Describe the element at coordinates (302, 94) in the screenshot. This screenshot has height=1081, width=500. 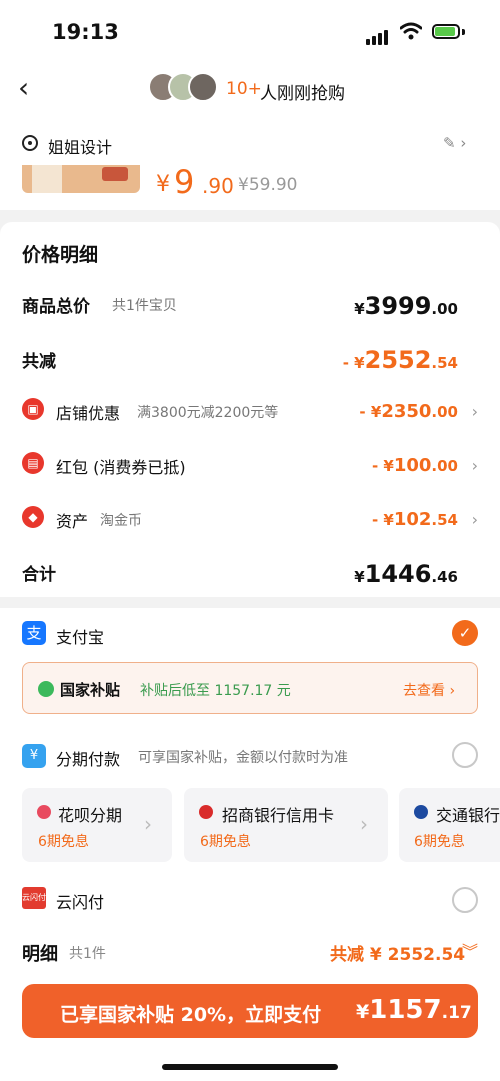
I see `buyer-text: 人刚刚抢购` at that location.